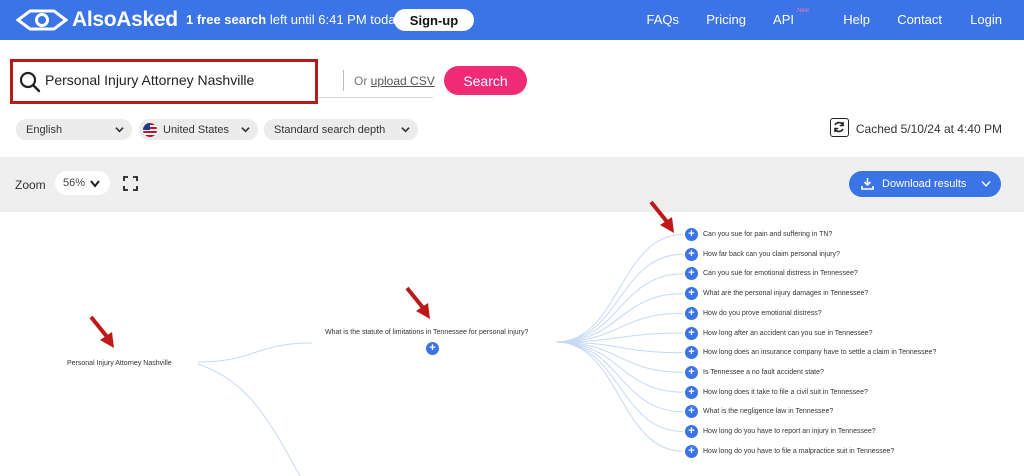 Image resolution: width=1024 pixels, height=476 pixels. What do you see at coordinates (30, 185) in the screenshot?
I see `zoom-label: Zoom` at bounding box center [30, 185].